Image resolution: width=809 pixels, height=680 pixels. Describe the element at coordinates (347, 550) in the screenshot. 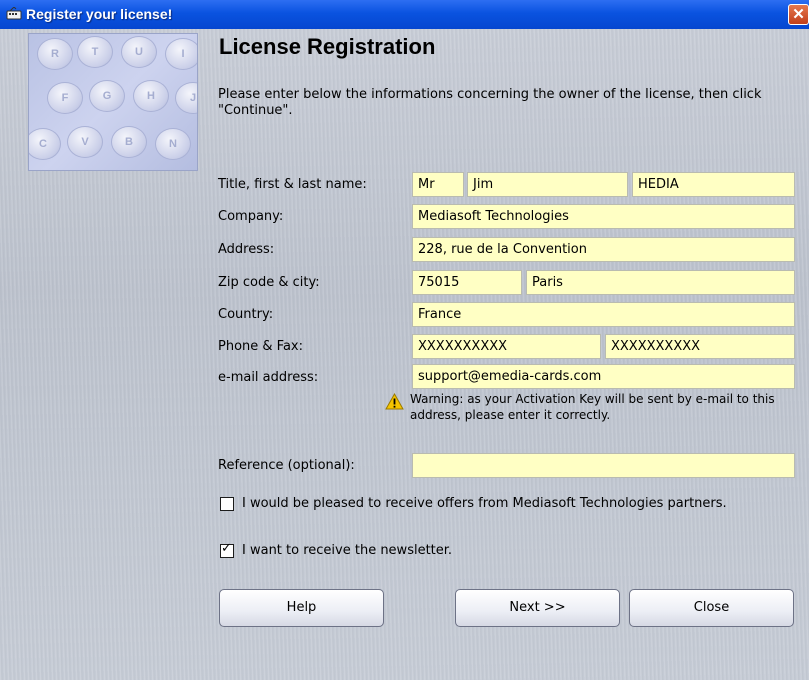

I see `newsletter-checkbox-label: I want to receive the newsletter.` at that location.